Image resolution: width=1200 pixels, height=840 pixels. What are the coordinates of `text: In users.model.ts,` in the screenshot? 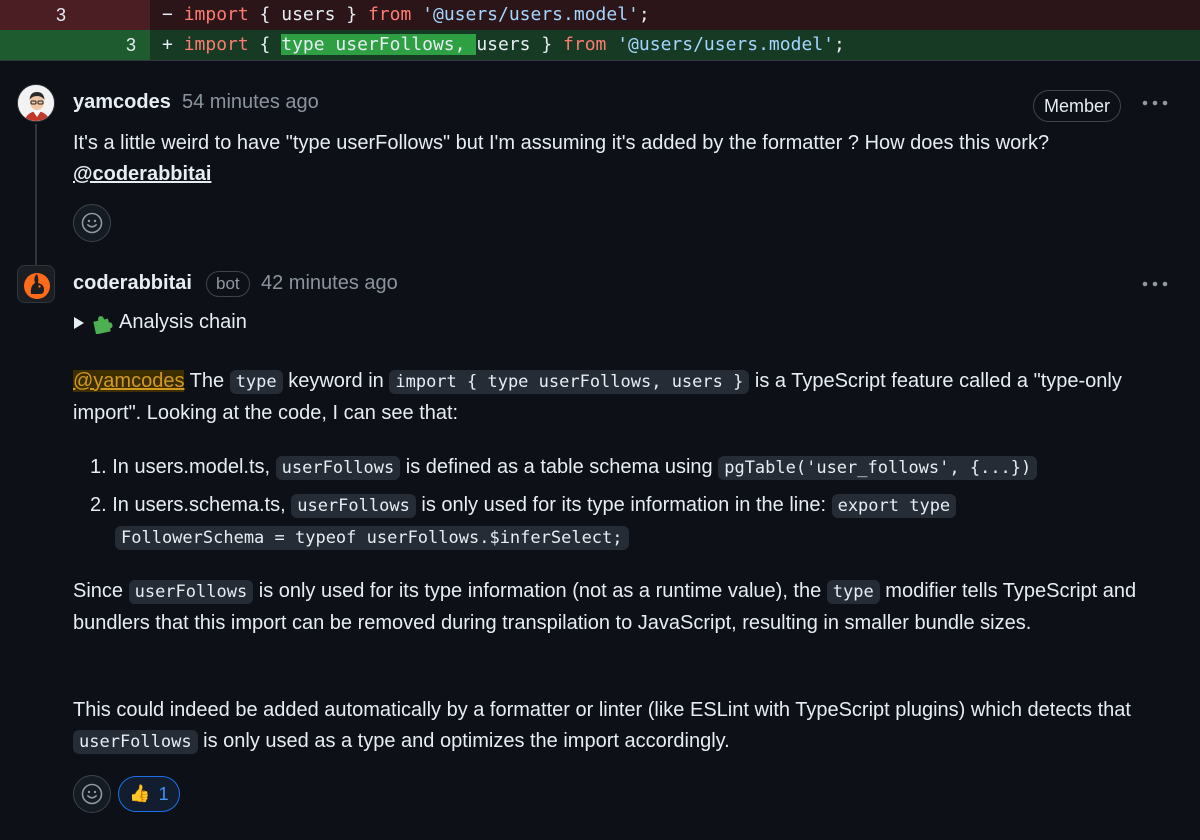 It's located at (194, 467).